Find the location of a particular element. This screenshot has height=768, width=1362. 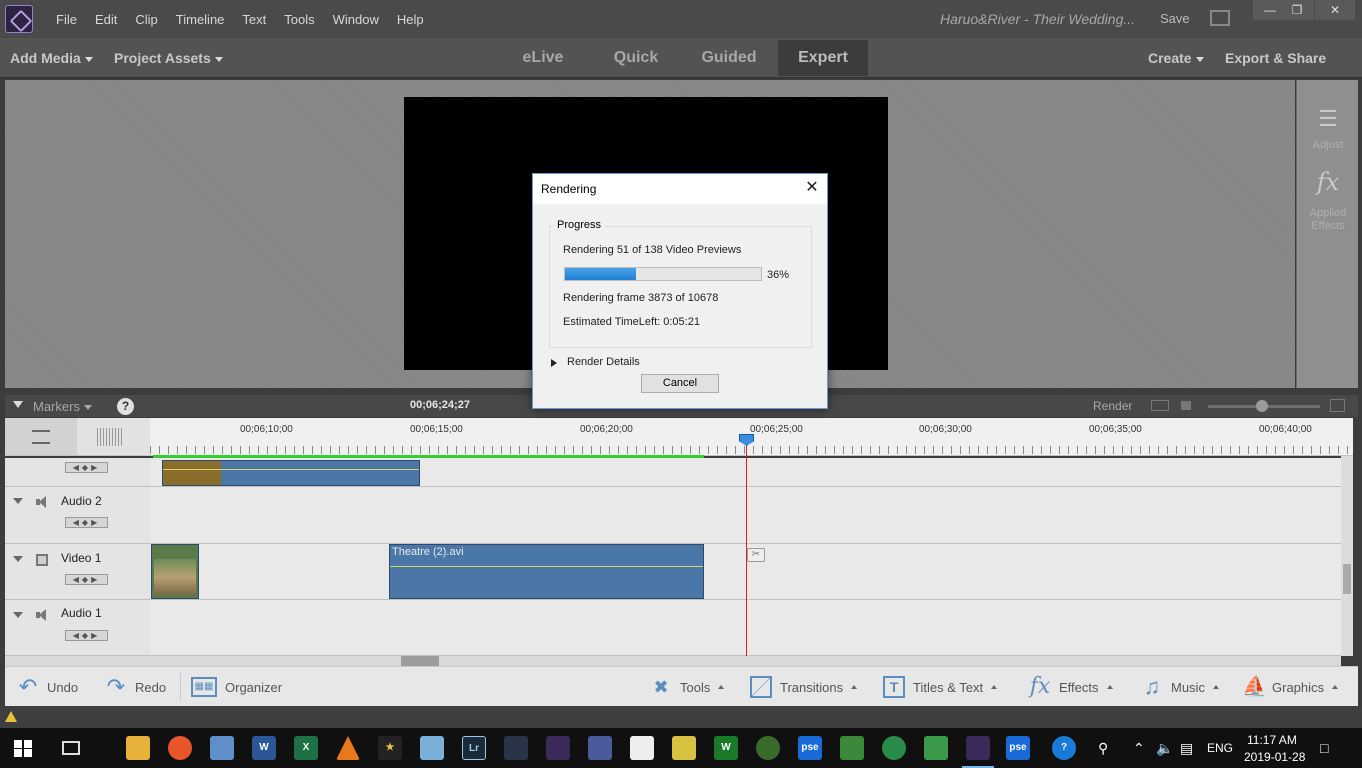

redo-button: ↷ Redo is located at coordinates (135, 687).